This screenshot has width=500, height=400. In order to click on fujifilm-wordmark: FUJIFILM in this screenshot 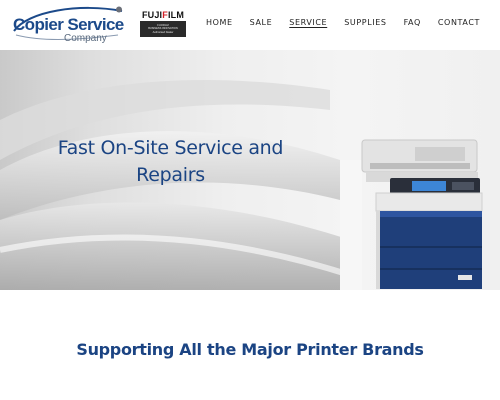, I will do `click(163, 15)`.